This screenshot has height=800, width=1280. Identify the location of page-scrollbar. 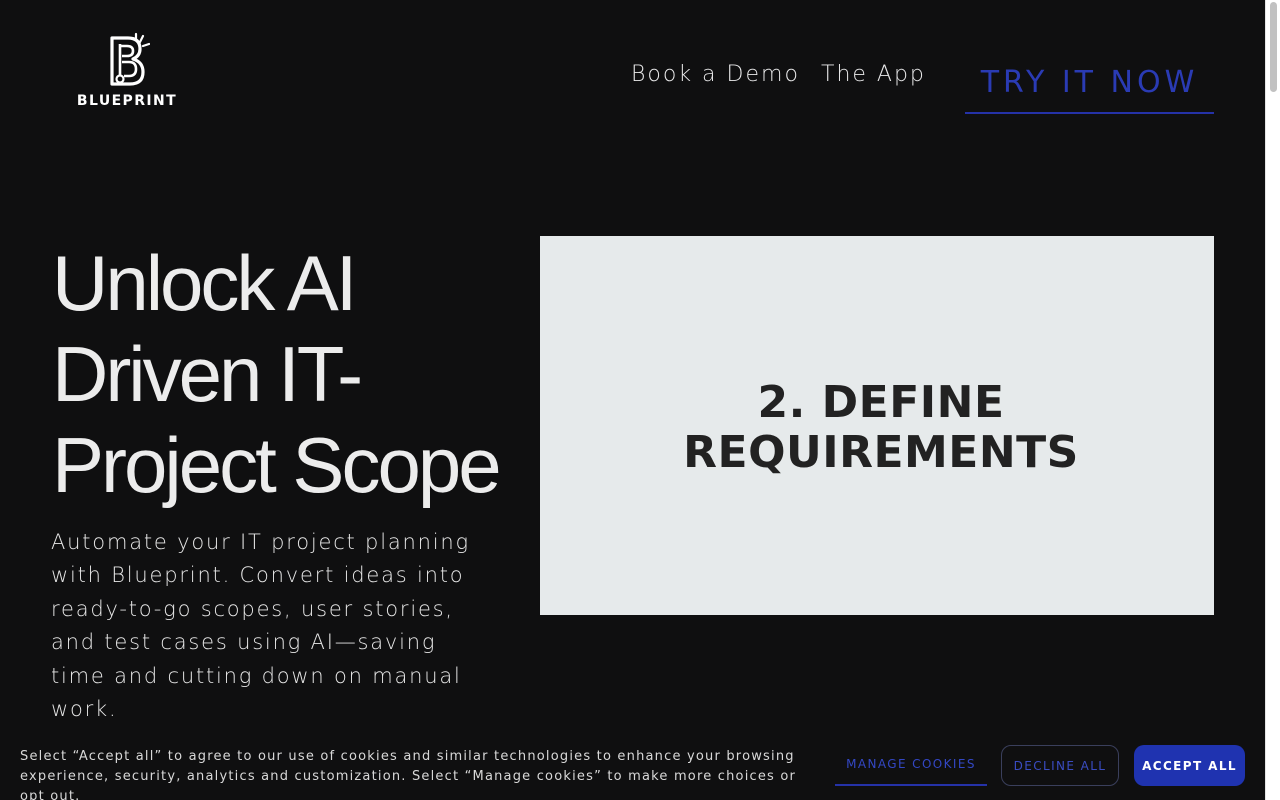
(1272, 400).